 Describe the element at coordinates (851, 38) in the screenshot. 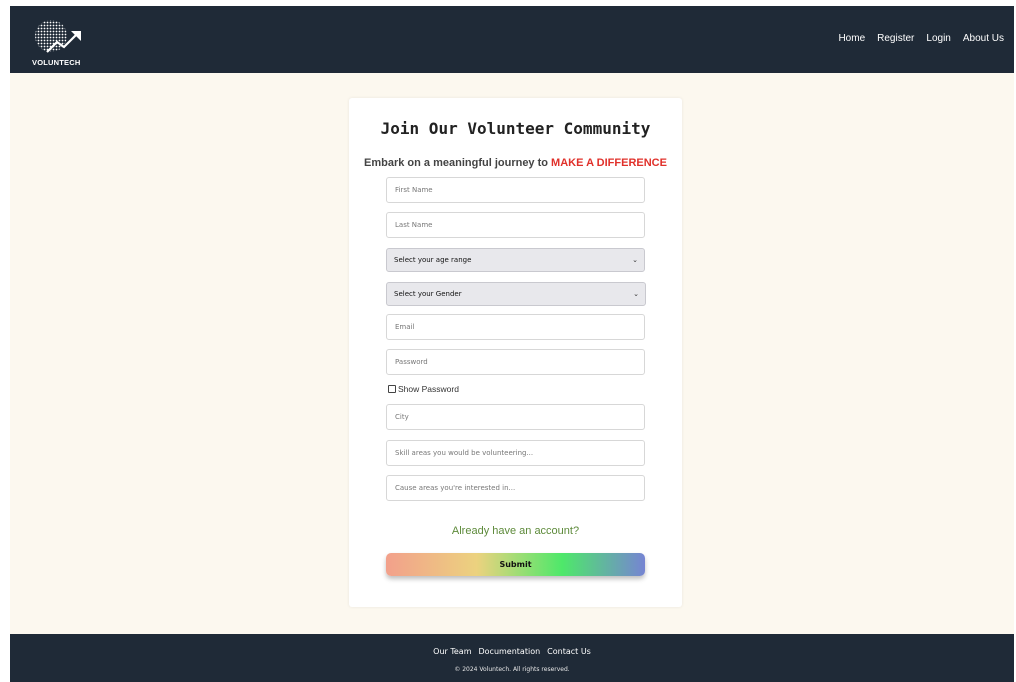

I see `nav-home: Home` at that location.